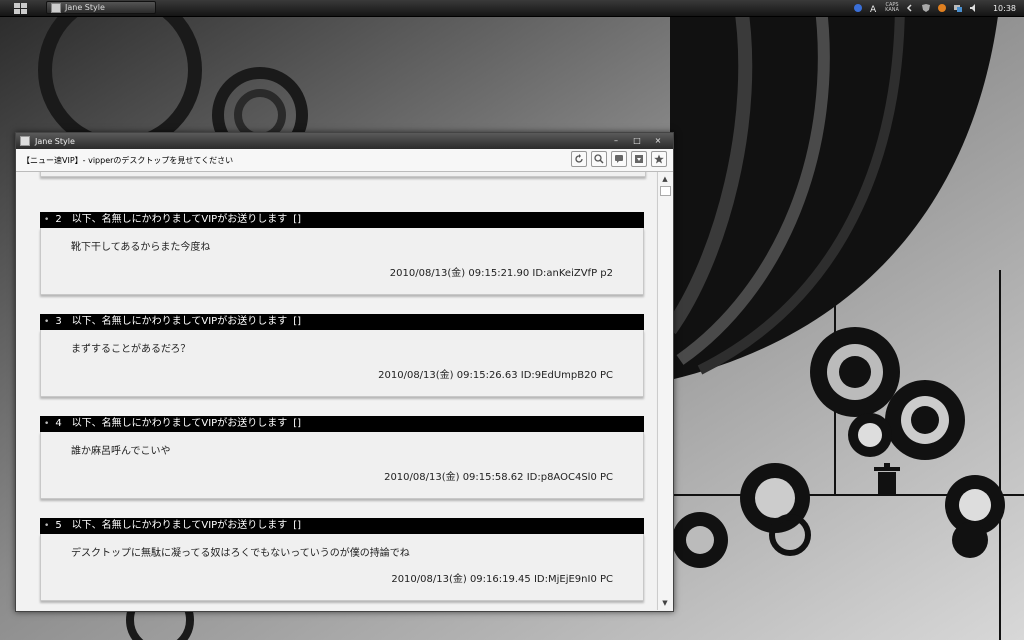 This screenshot has width=1024, height=640. I want to click on post-message: 誰か麻呂呼んでこいや, so click(121, 451).